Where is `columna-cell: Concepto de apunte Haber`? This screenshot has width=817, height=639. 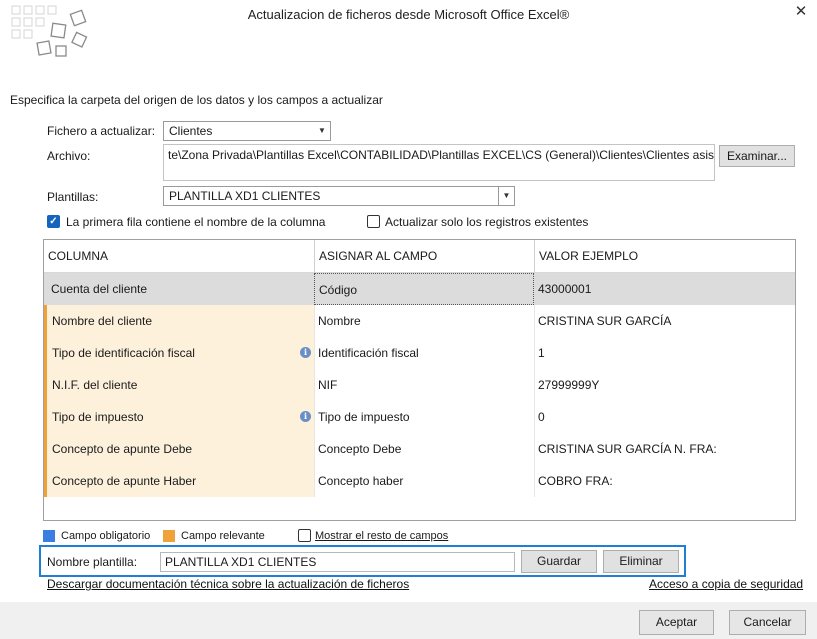 columna-cell: Concepto de apunte Haber is located at coordinates (179, 481).